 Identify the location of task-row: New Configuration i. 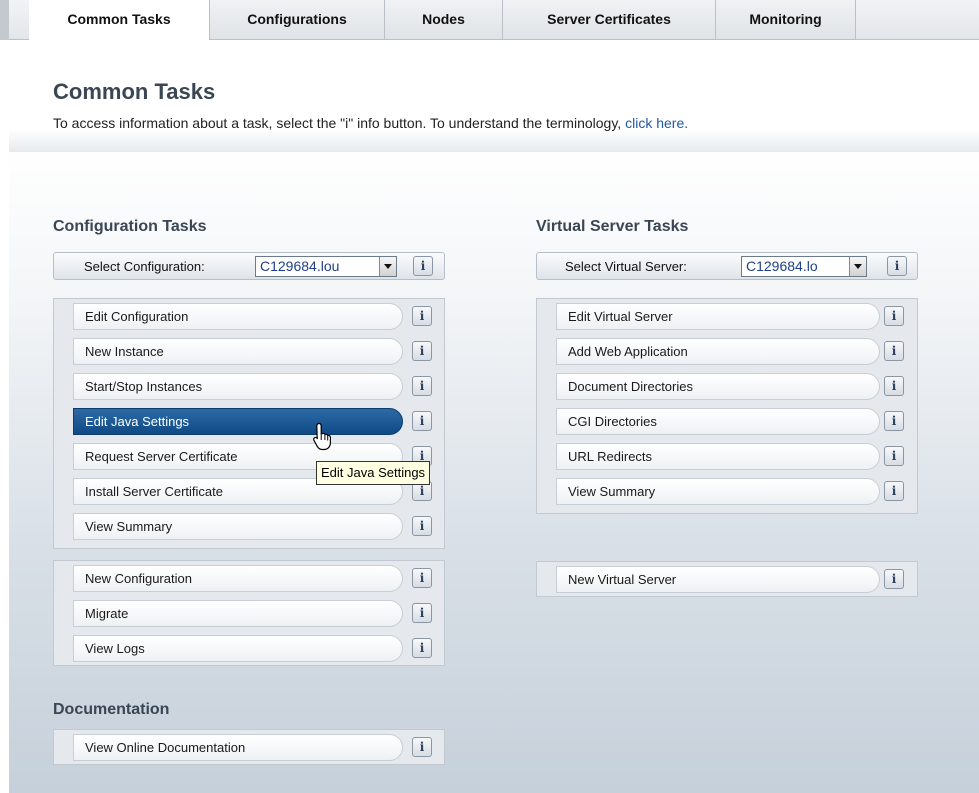
(249, 578).